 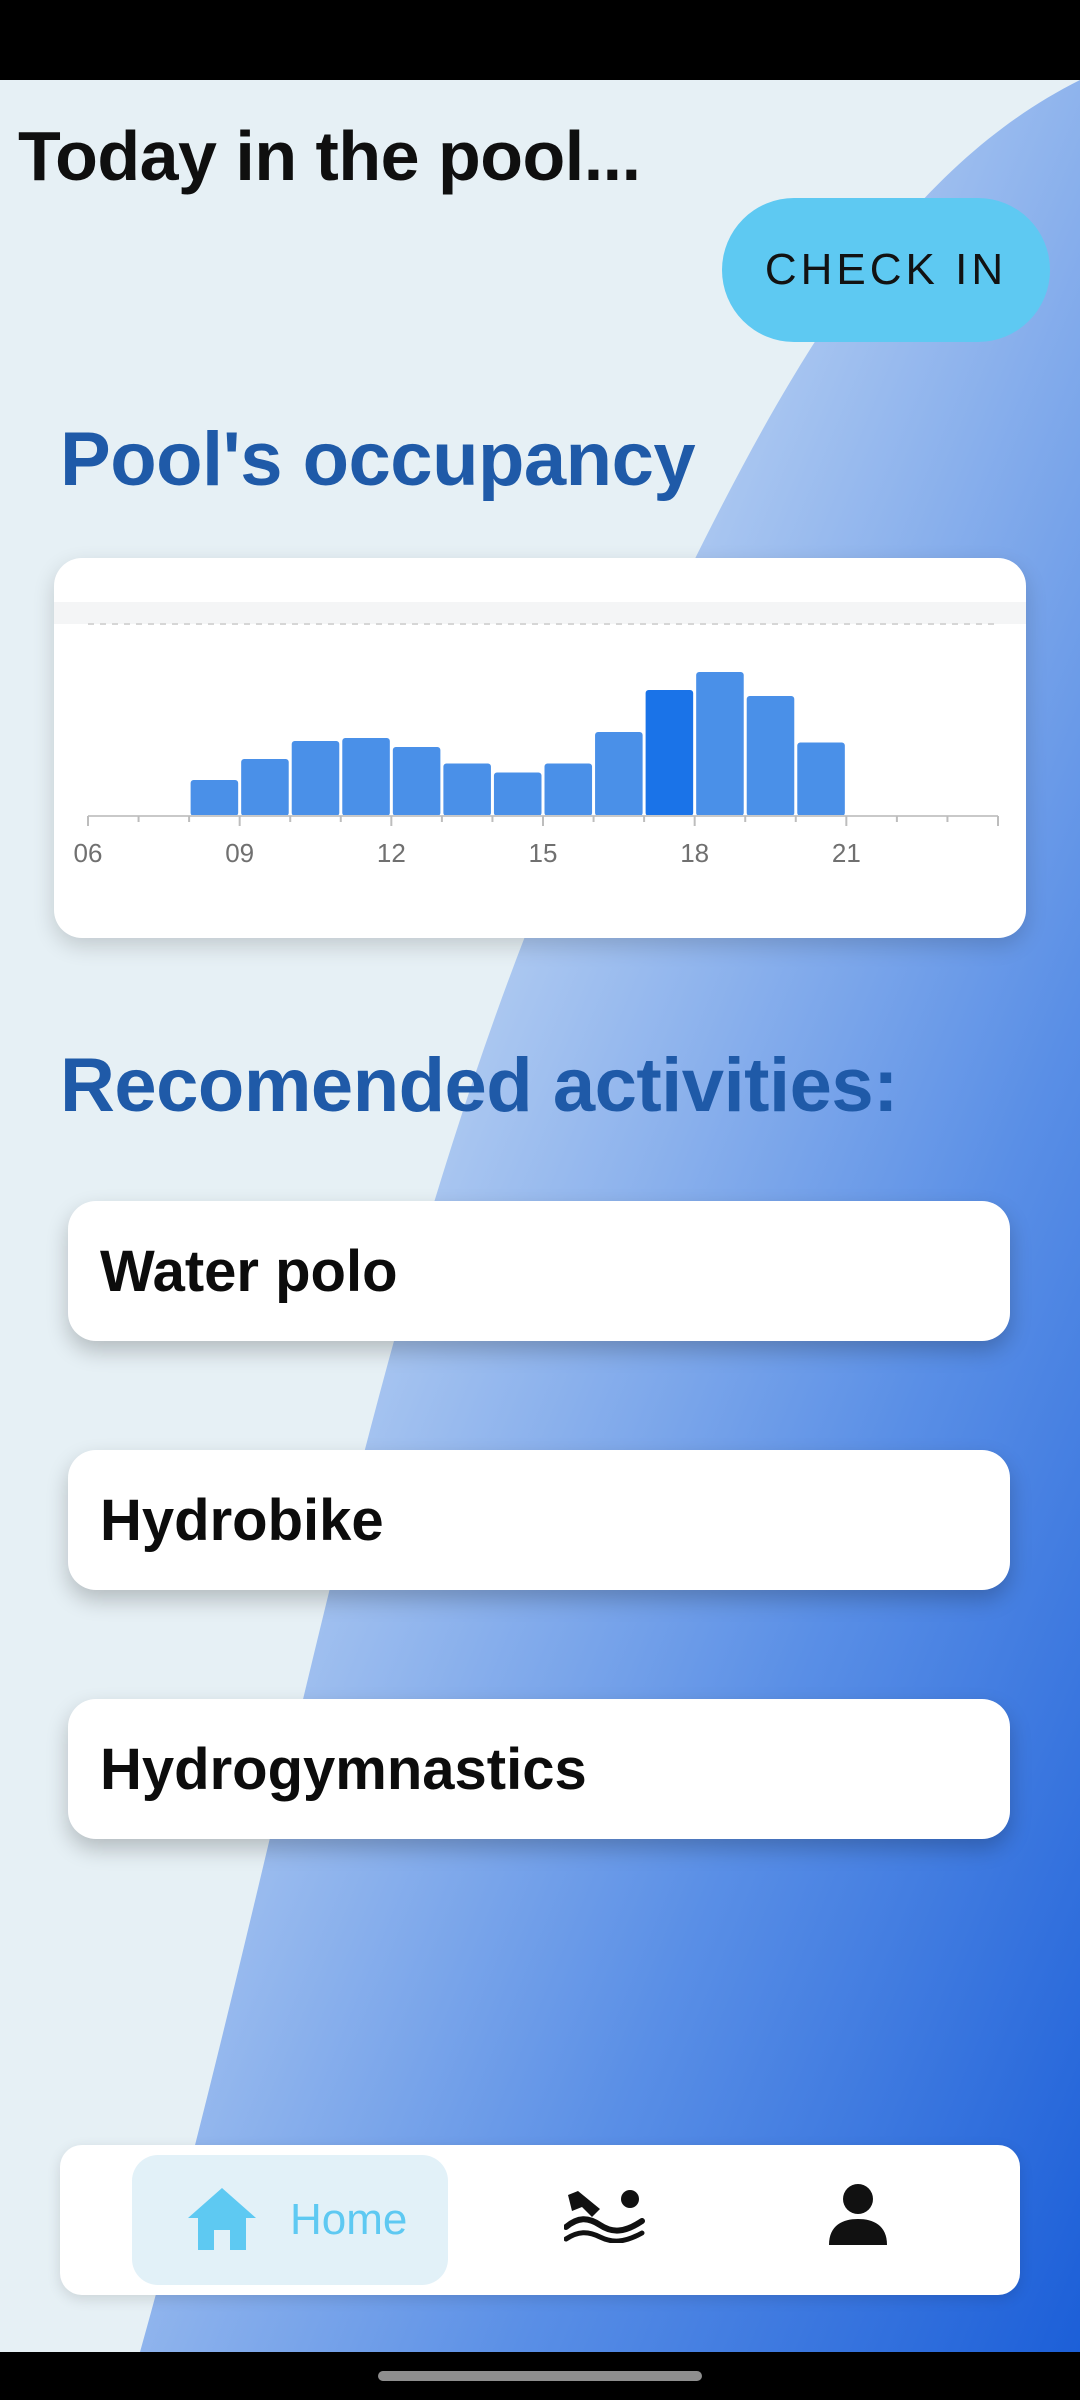 What do you see at coordinates (540, 613) in the screenshot?
I see `chart-top-band` at bounding box center [540, 613].